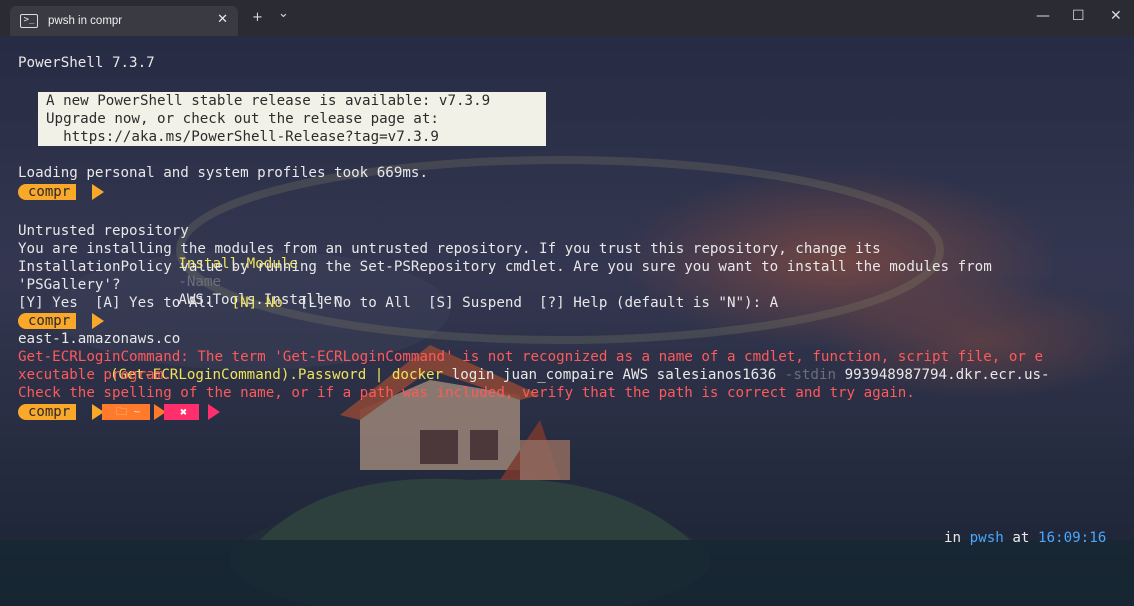  Describe the element at coordinates (95, 375) in the screenshot. I see `error-line: xecutable program.` at that location.